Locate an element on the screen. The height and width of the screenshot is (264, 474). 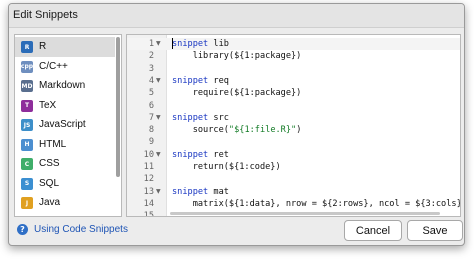
language-item-label: TeX is located at coordinates (48, 105).